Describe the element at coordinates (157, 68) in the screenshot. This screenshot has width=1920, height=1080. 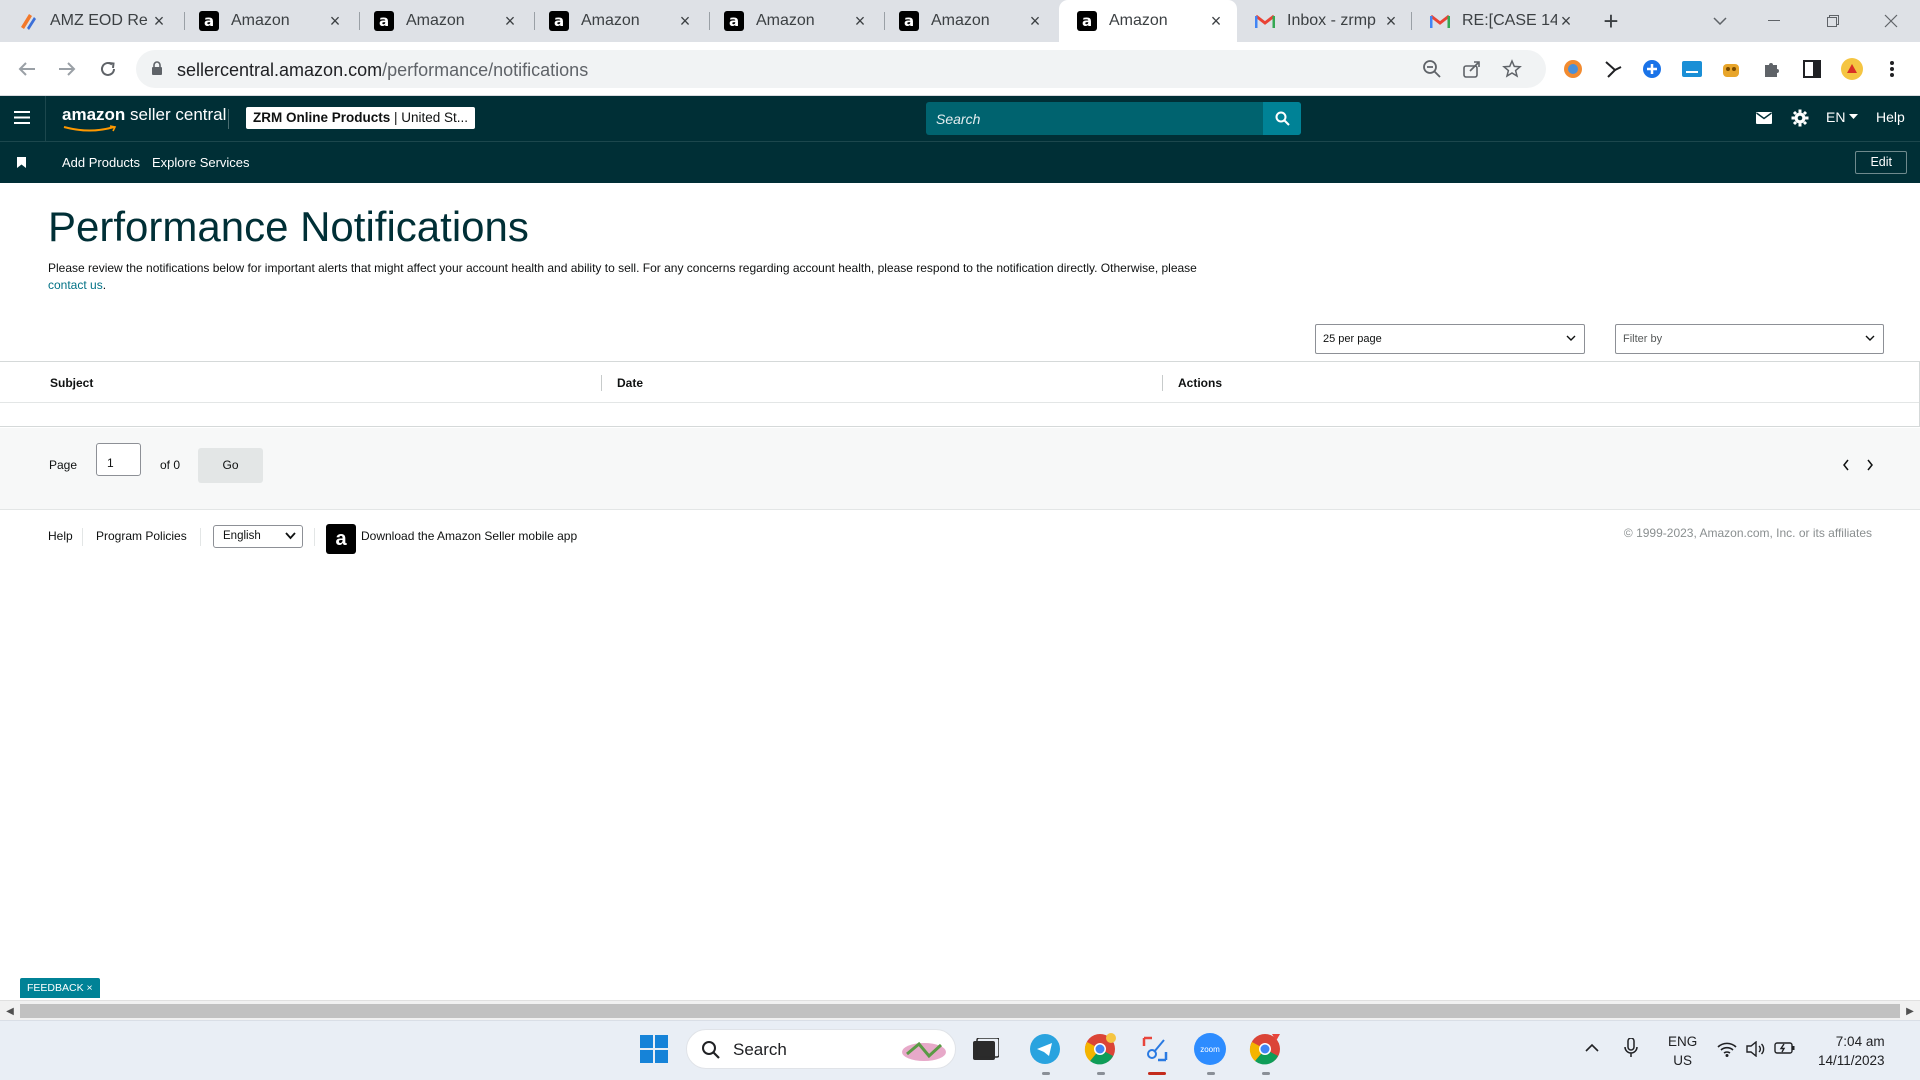
I see `lock-icon` at that location.